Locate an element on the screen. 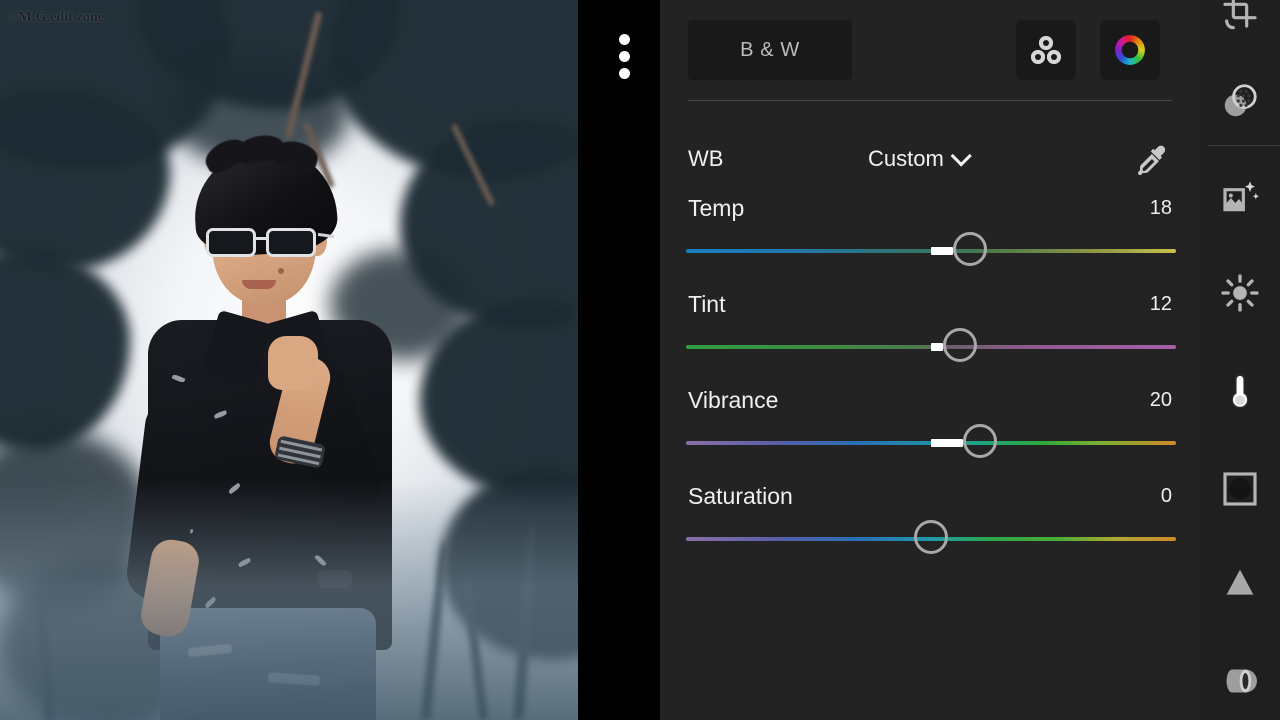  tool-rail is located at coordinates (1240, 360).